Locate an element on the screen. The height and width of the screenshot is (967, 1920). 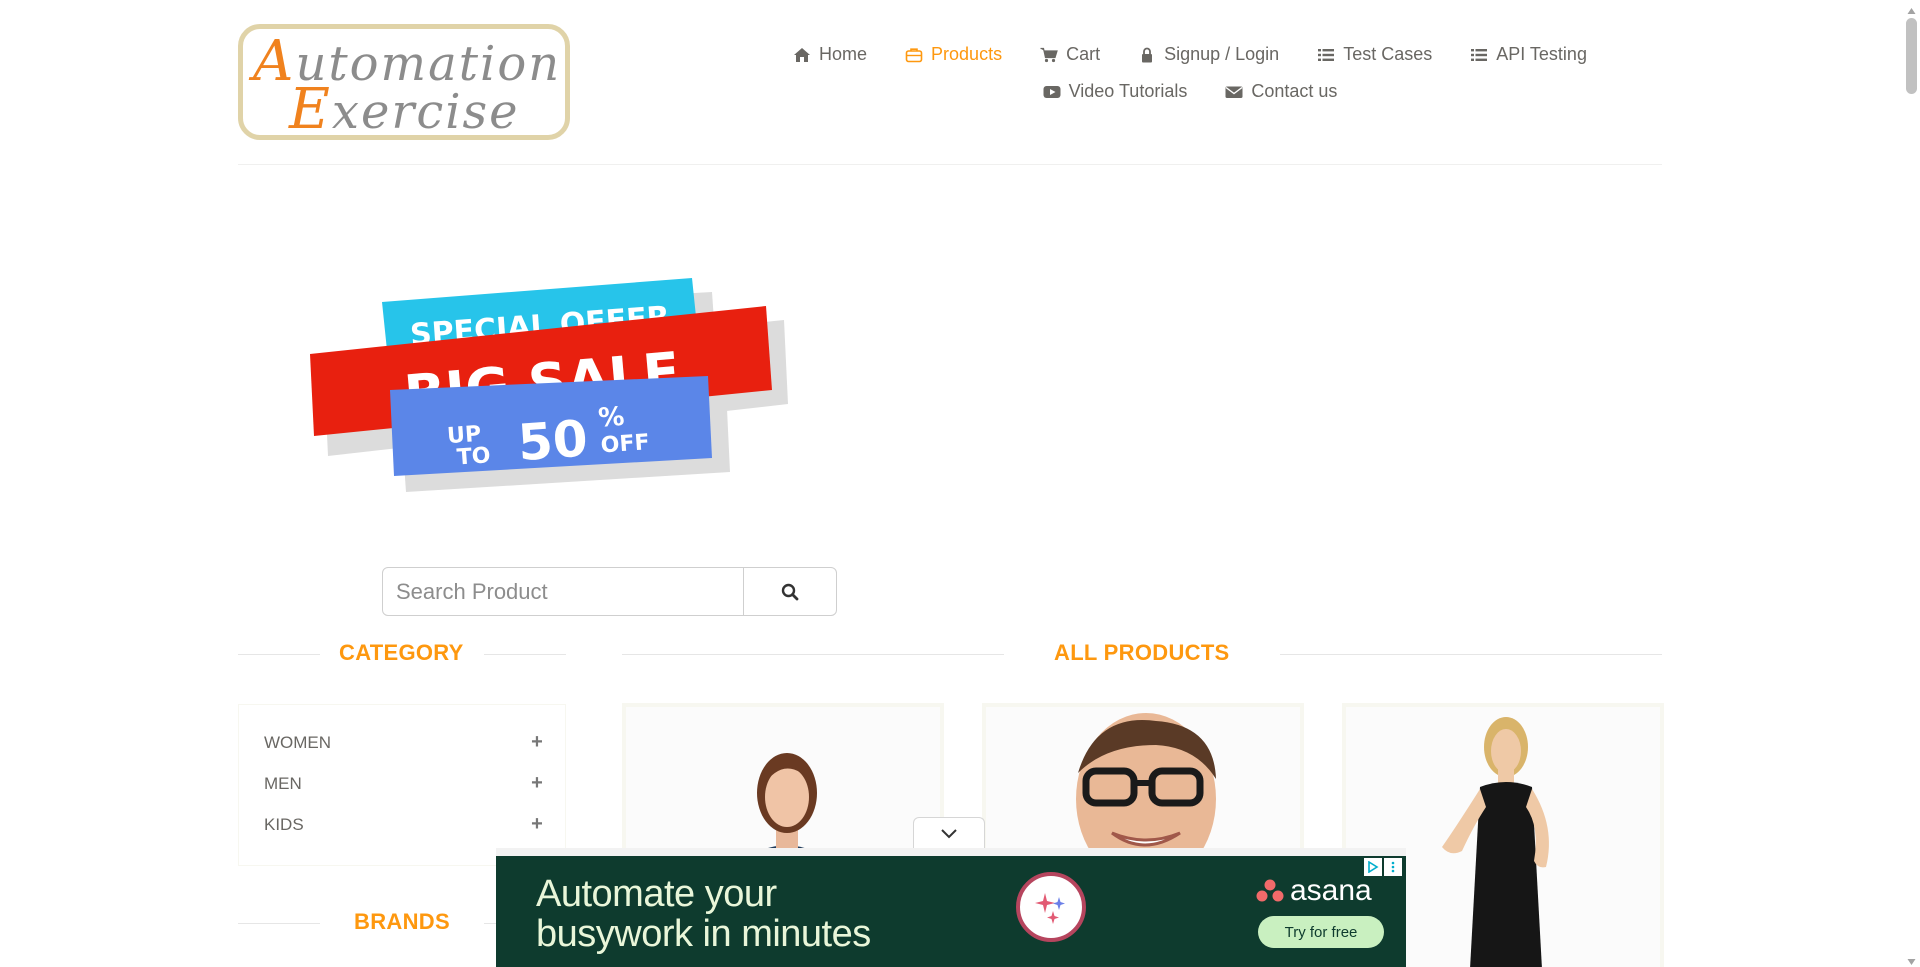
briefcase-icon is located at coordinates (914, 55).